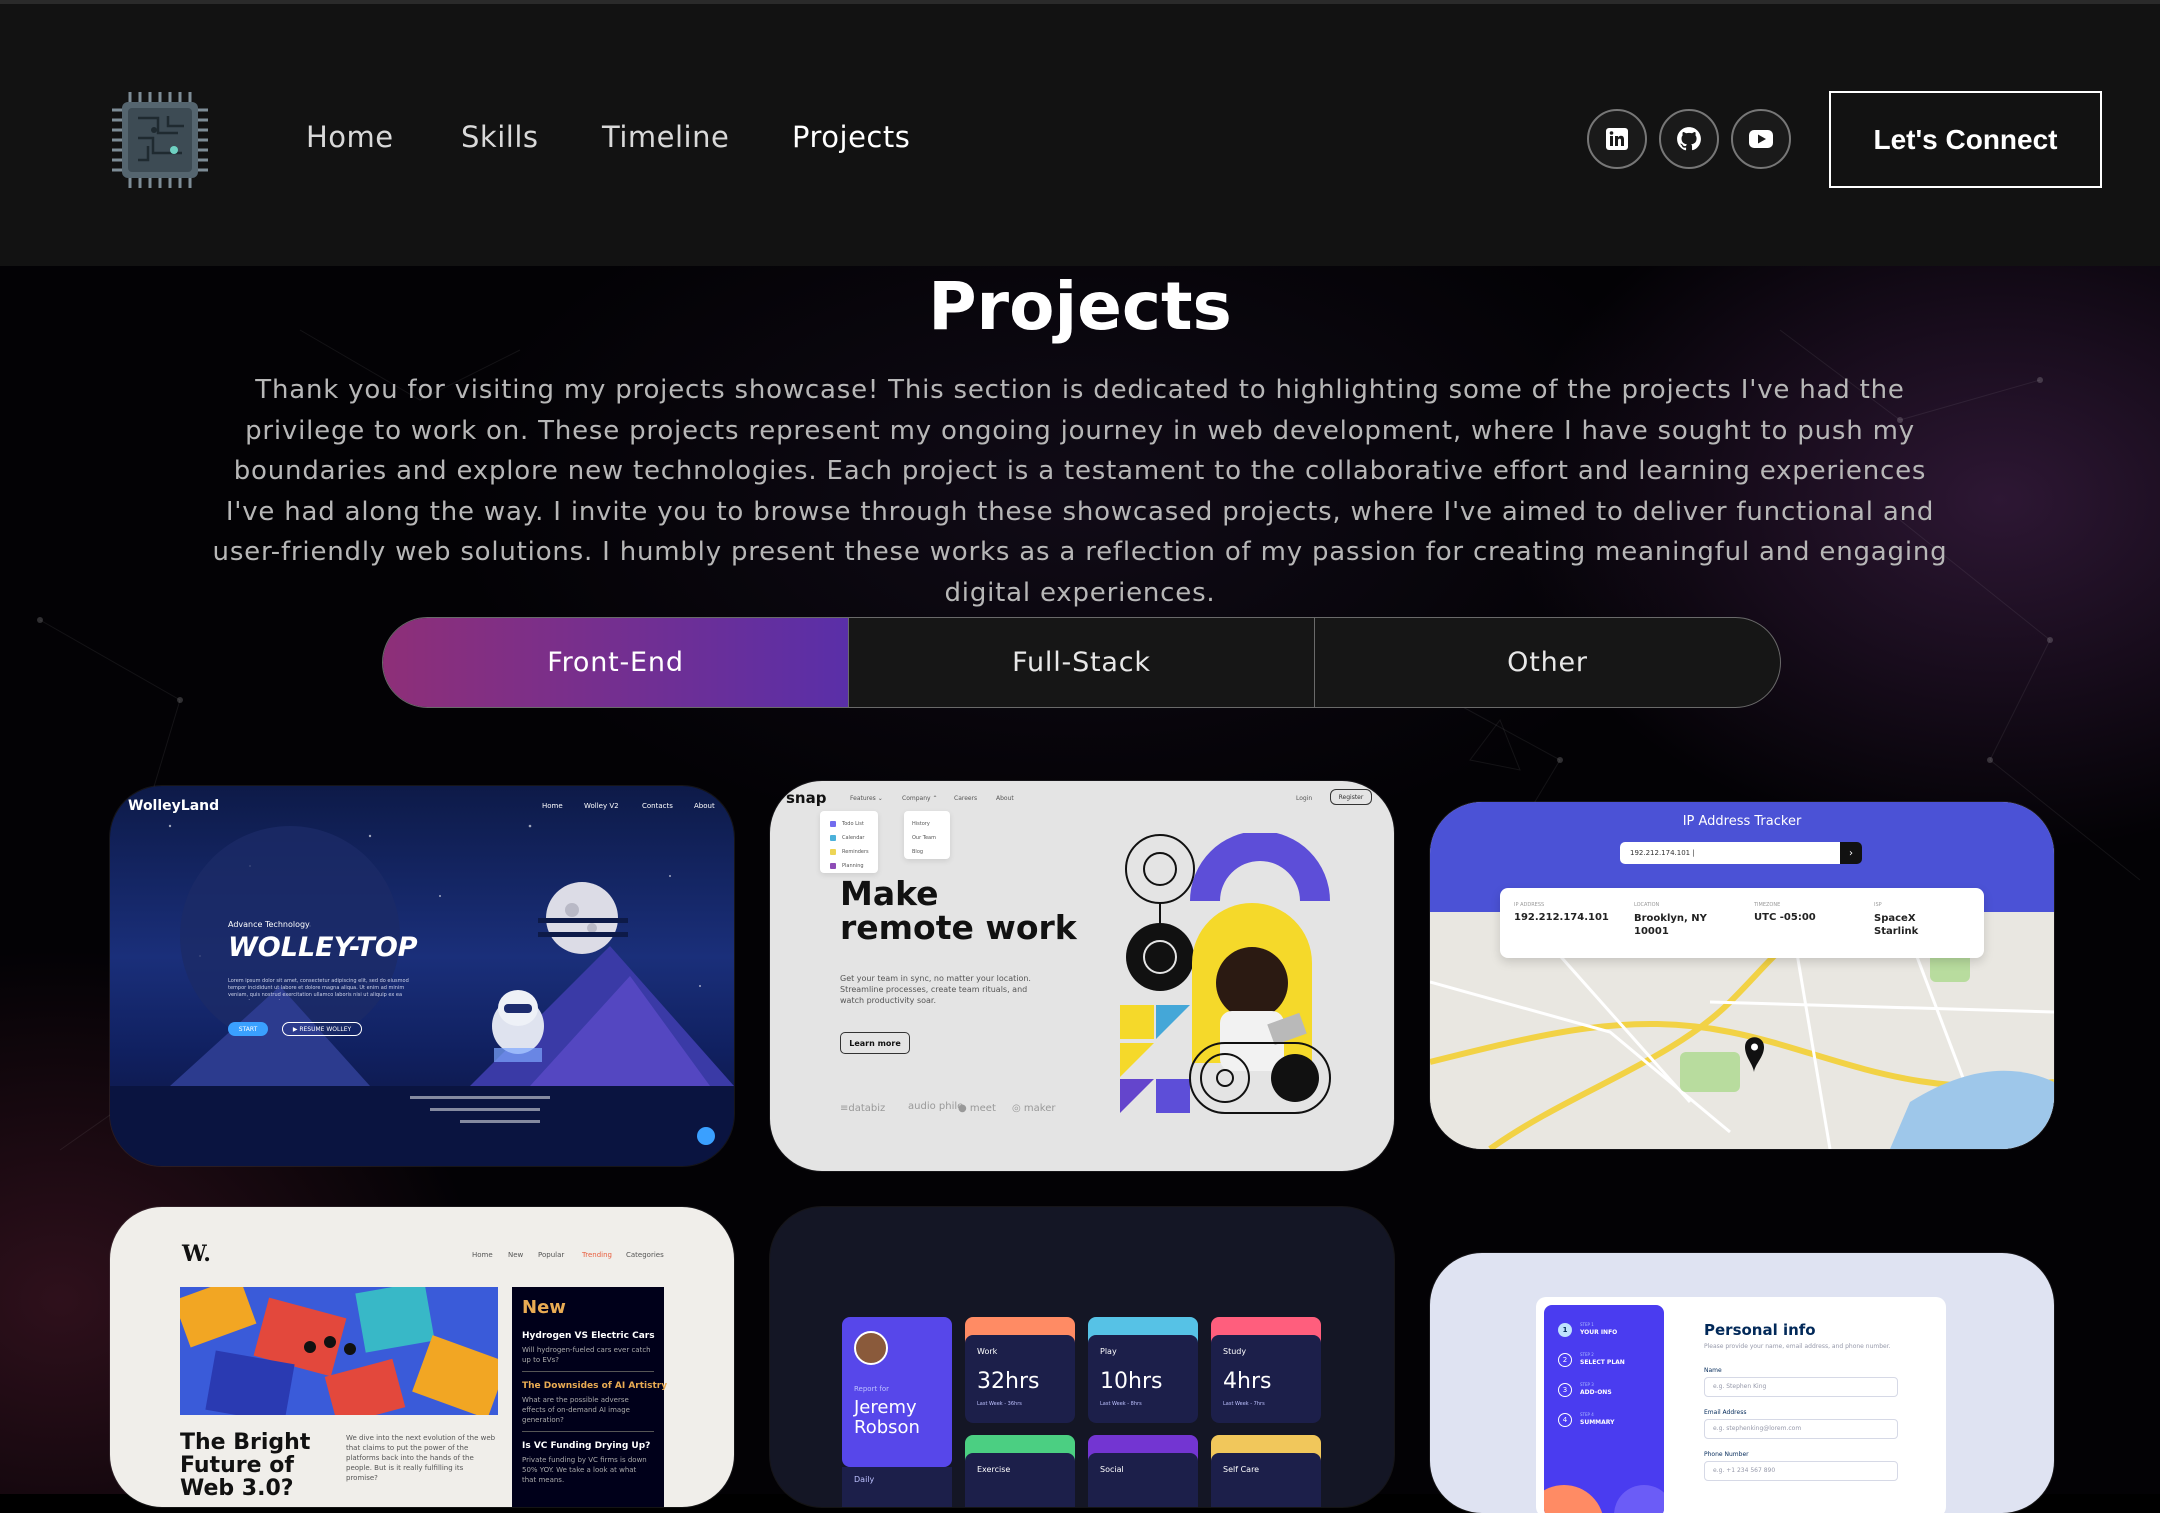  Describe the element at coordinates (1742, 821) in the screenshot. I see `ip-title: IP Address Tracker` at that location.